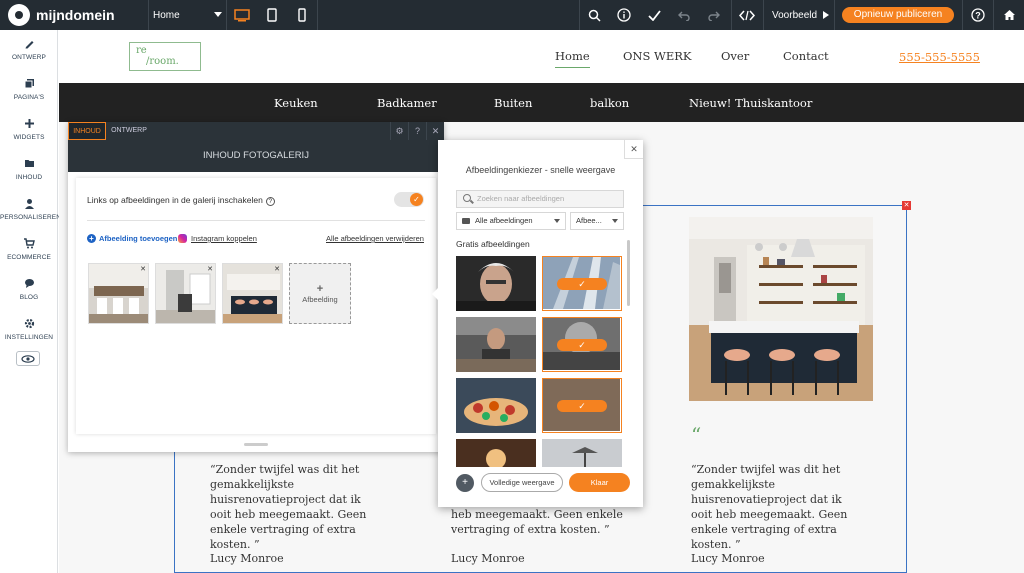  I want to click on pencil-icon, so click(29, 45).